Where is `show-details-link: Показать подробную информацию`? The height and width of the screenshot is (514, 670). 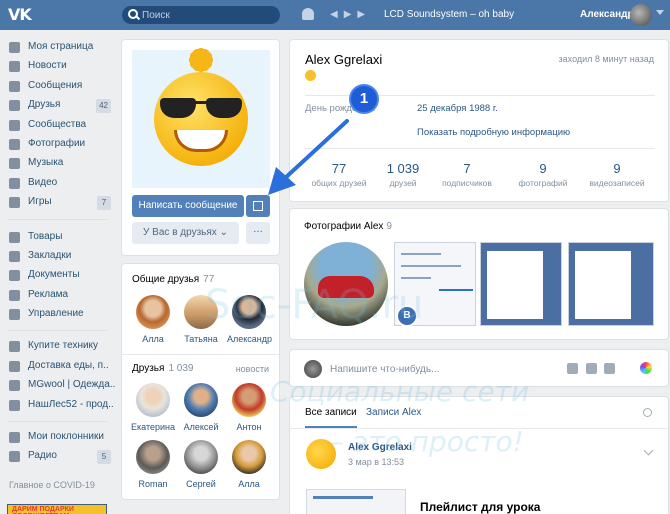 show-details-link: Показать подробную информацию is located at coordinates (493, 132).